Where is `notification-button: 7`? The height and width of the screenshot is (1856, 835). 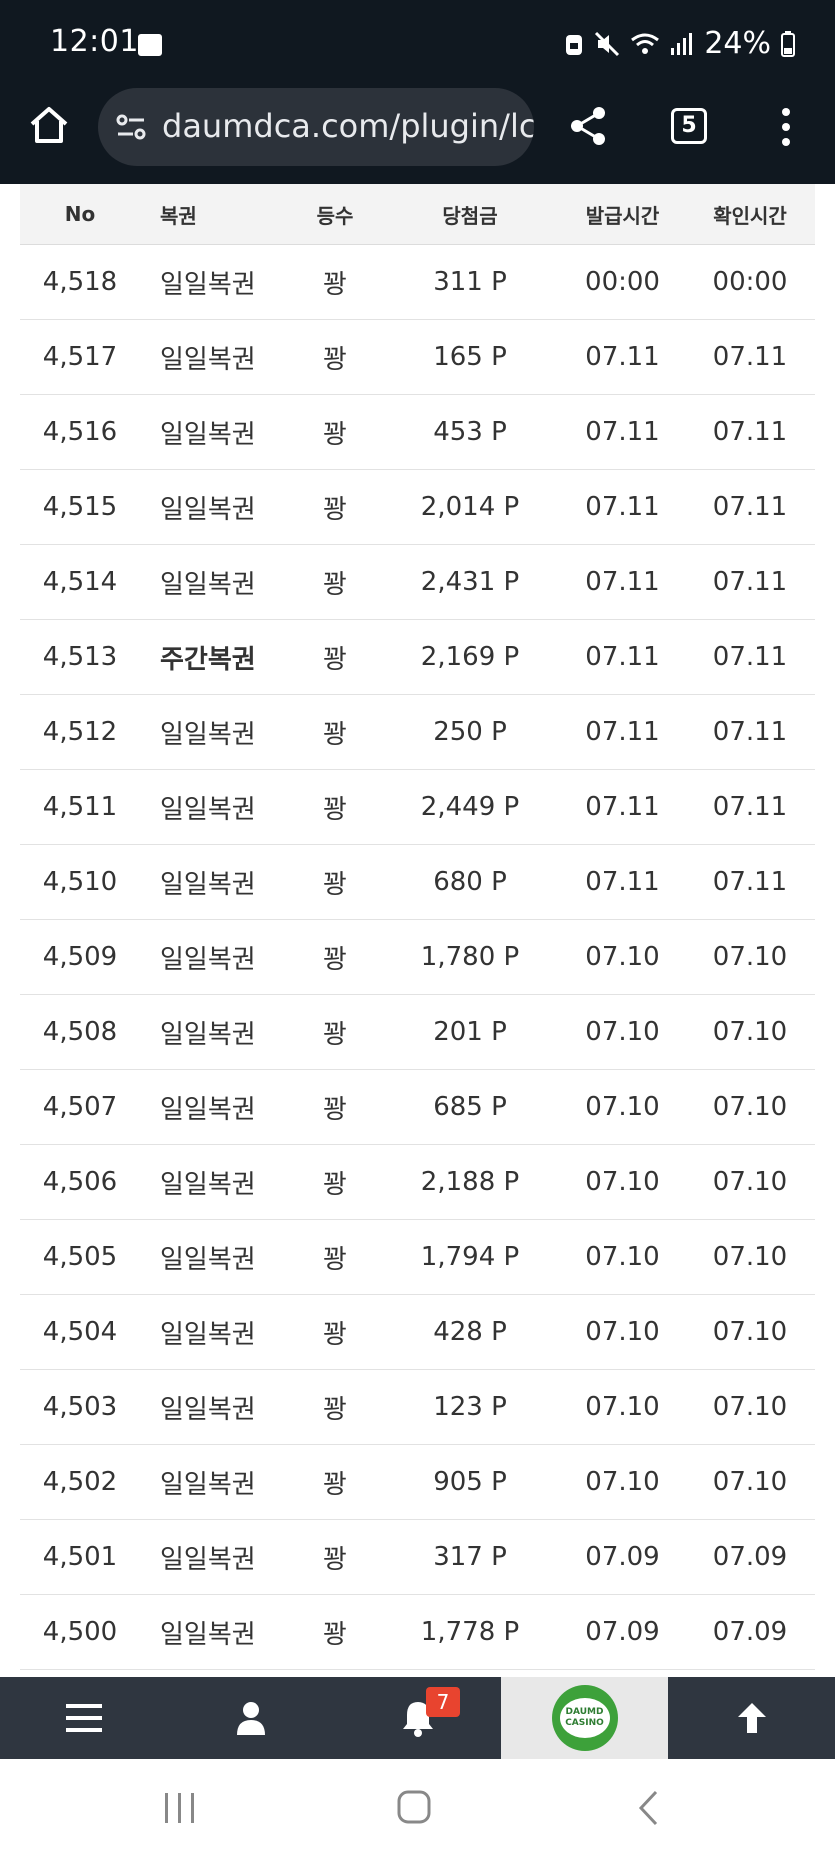 notification-button: 7 is located at coordinates (417, 1718).